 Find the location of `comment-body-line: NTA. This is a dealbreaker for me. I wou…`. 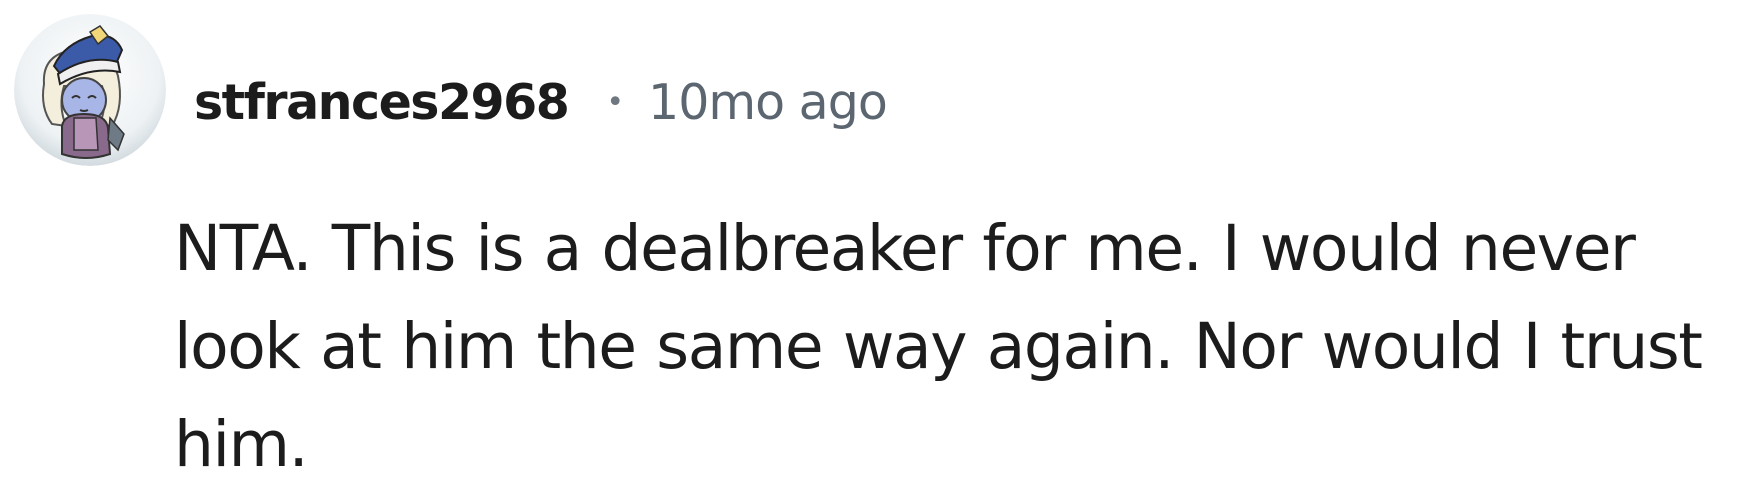

comment-body-line: NTA. This is a dealbreaker for me. I wou… is located at coordinates (905, 248).